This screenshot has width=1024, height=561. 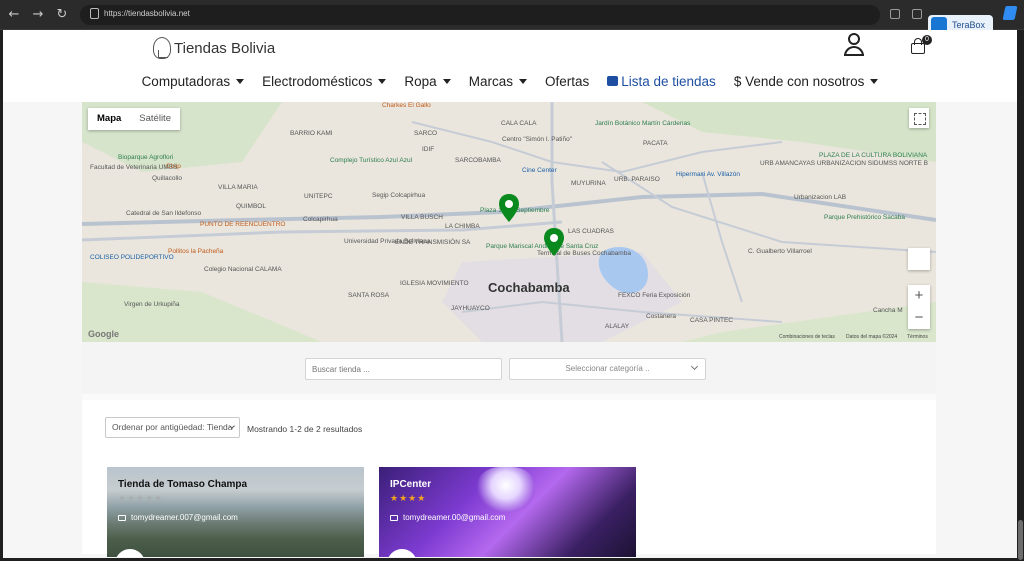 What do you see at coordinates (919, 318) in the screenshot?
I see `zoom-out-button: −` at bounding box center [919, 318].